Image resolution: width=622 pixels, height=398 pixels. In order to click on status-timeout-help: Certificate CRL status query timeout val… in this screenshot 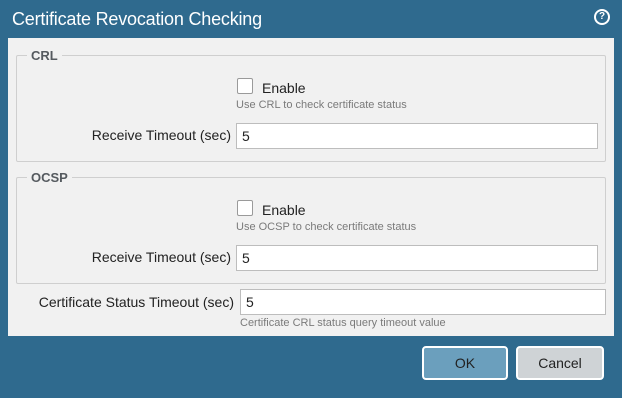, I will do `click(343, 323)`.